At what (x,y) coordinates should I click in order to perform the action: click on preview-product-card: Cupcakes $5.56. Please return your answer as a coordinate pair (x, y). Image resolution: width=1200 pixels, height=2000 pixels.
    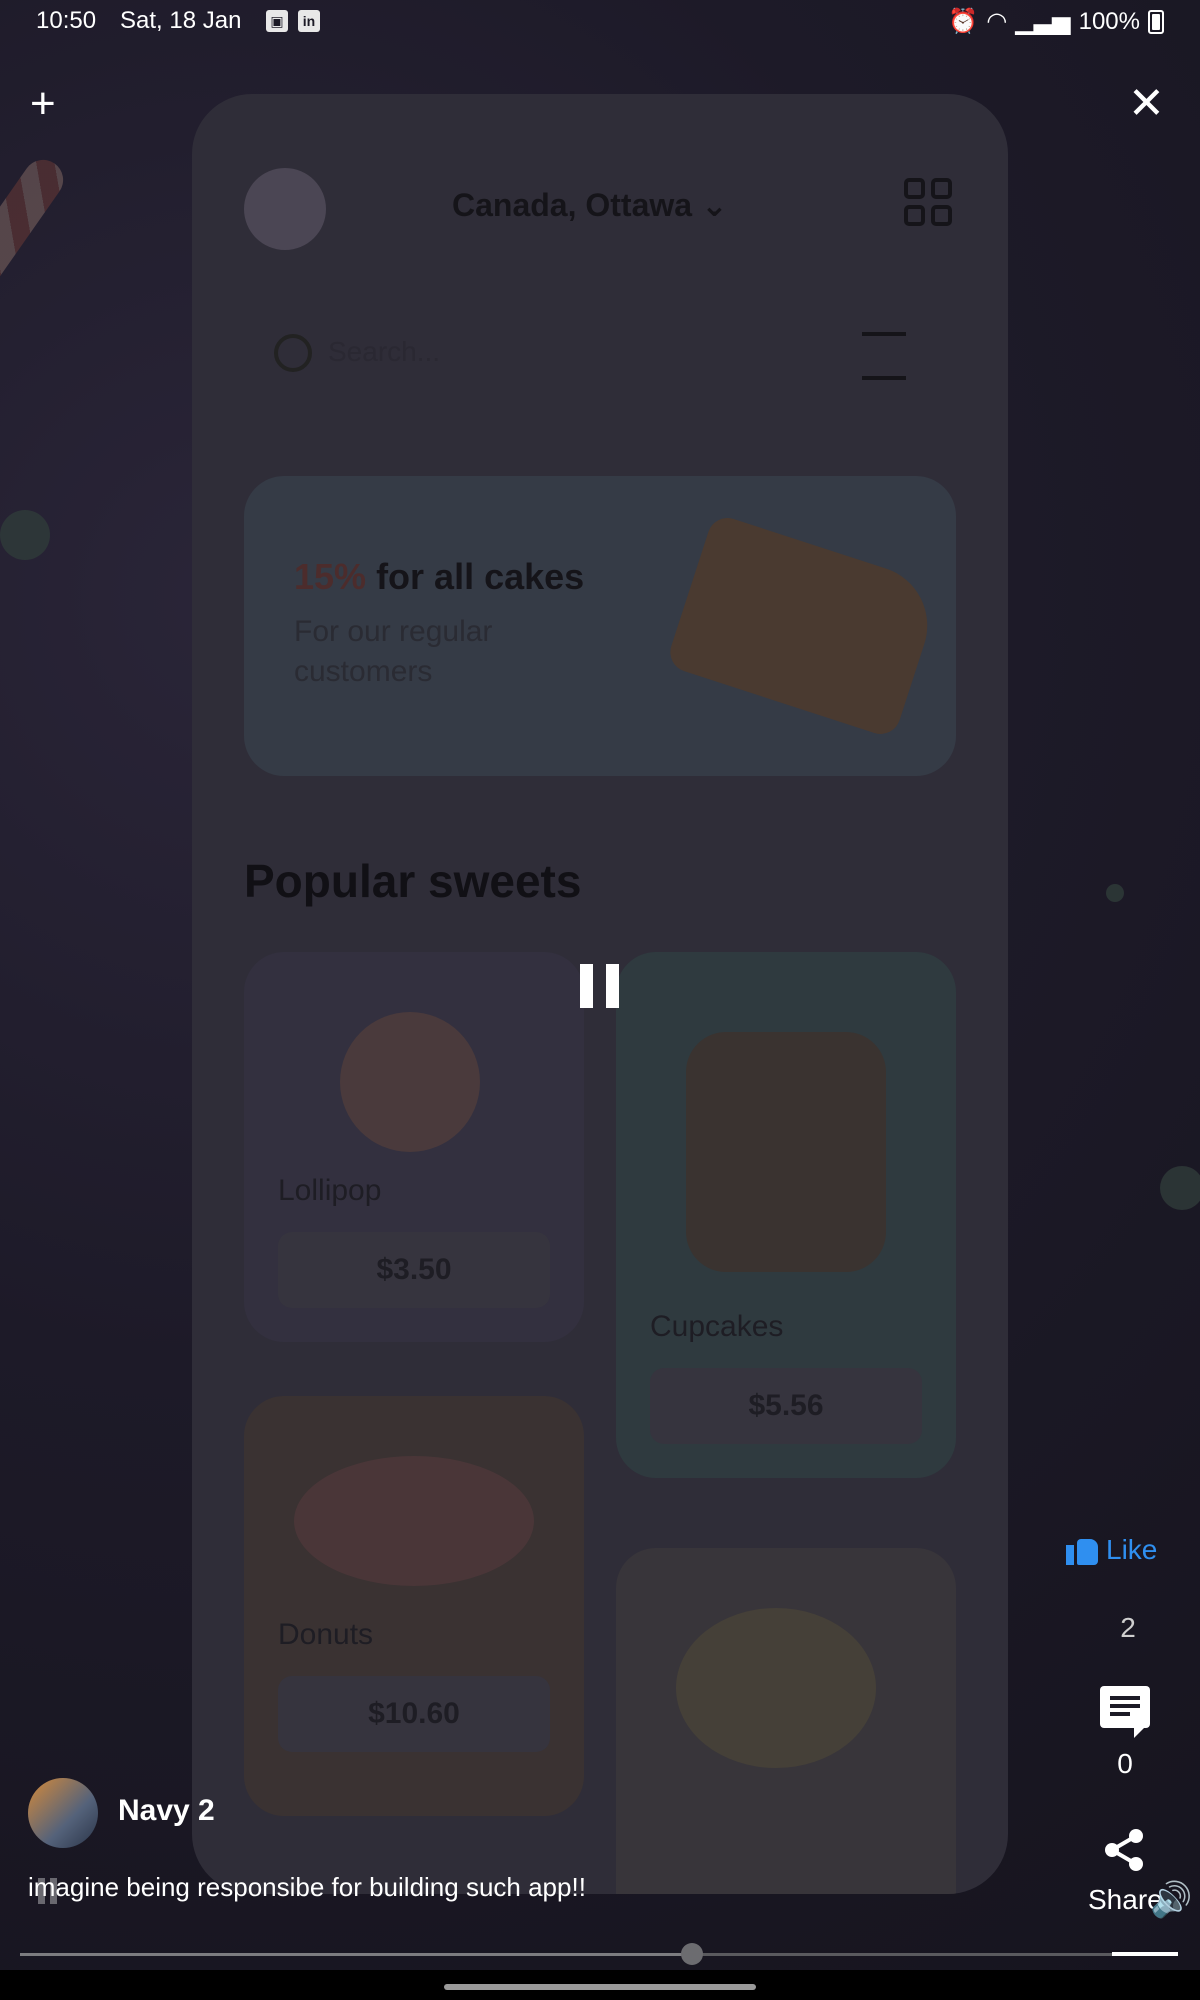
    Looking at the image, I should click on (786, 1215).